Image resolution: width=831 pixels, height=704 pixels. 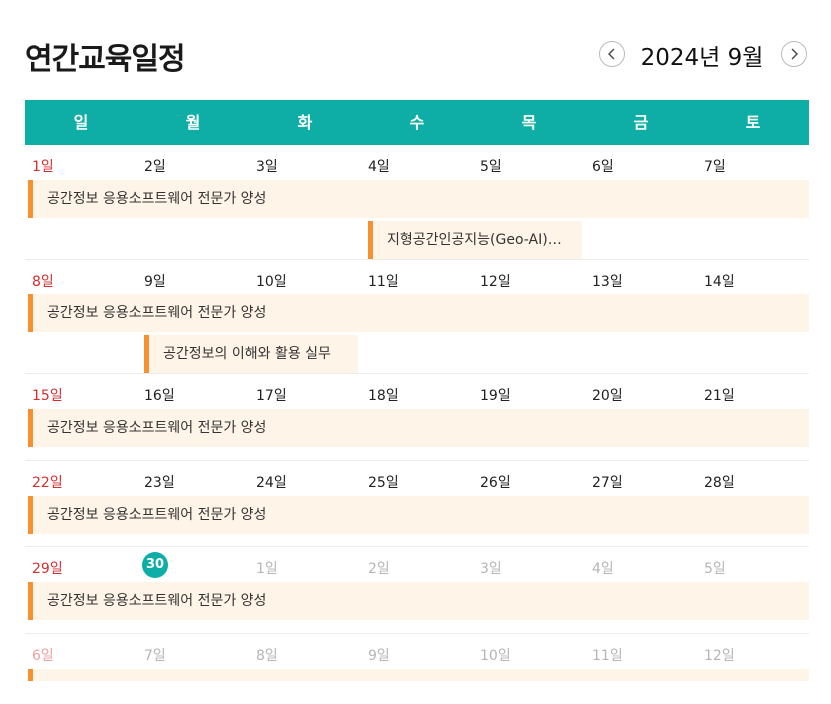 What do you see at coordinates (271, 395) in the screenshot?
I see `day-cell: 17일` at bounding box center [271, 395].